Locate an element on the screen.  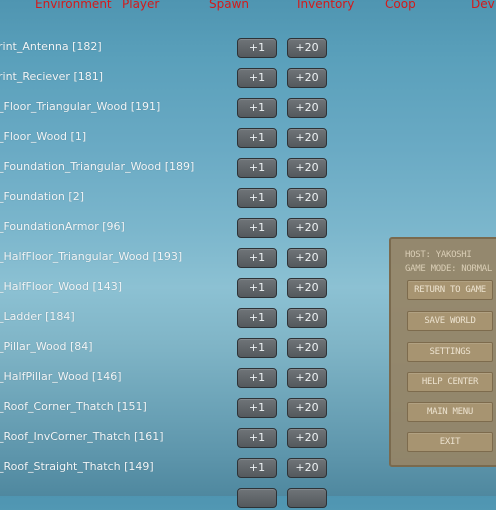
list-item: rint_Reciever [181] +1 +20 is located at coordinates (170, 79).